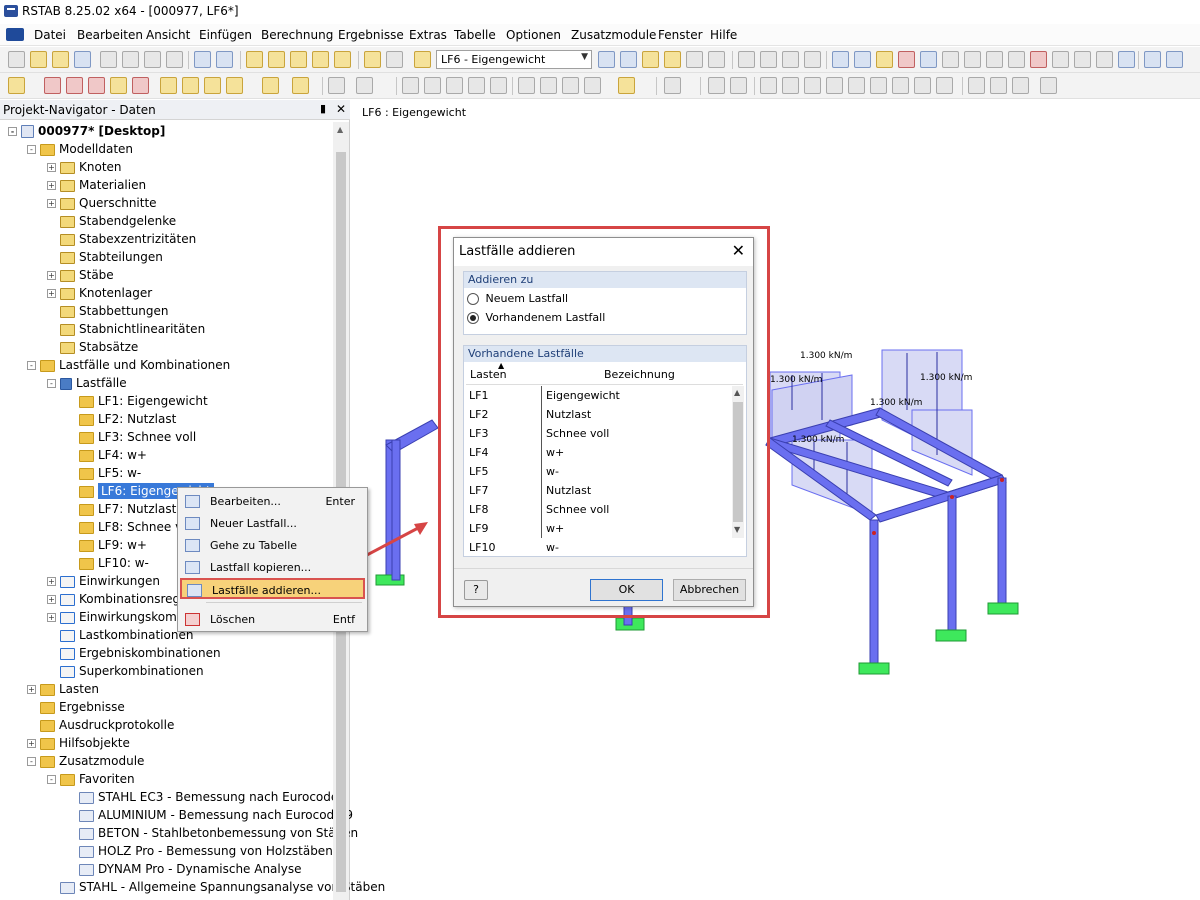 This screenshot has width=1200, height=900. What do you see at coordinates (270, 85) in the screenshot?
I see `imposed-deformation-icon` at bounding box center [270, 85].